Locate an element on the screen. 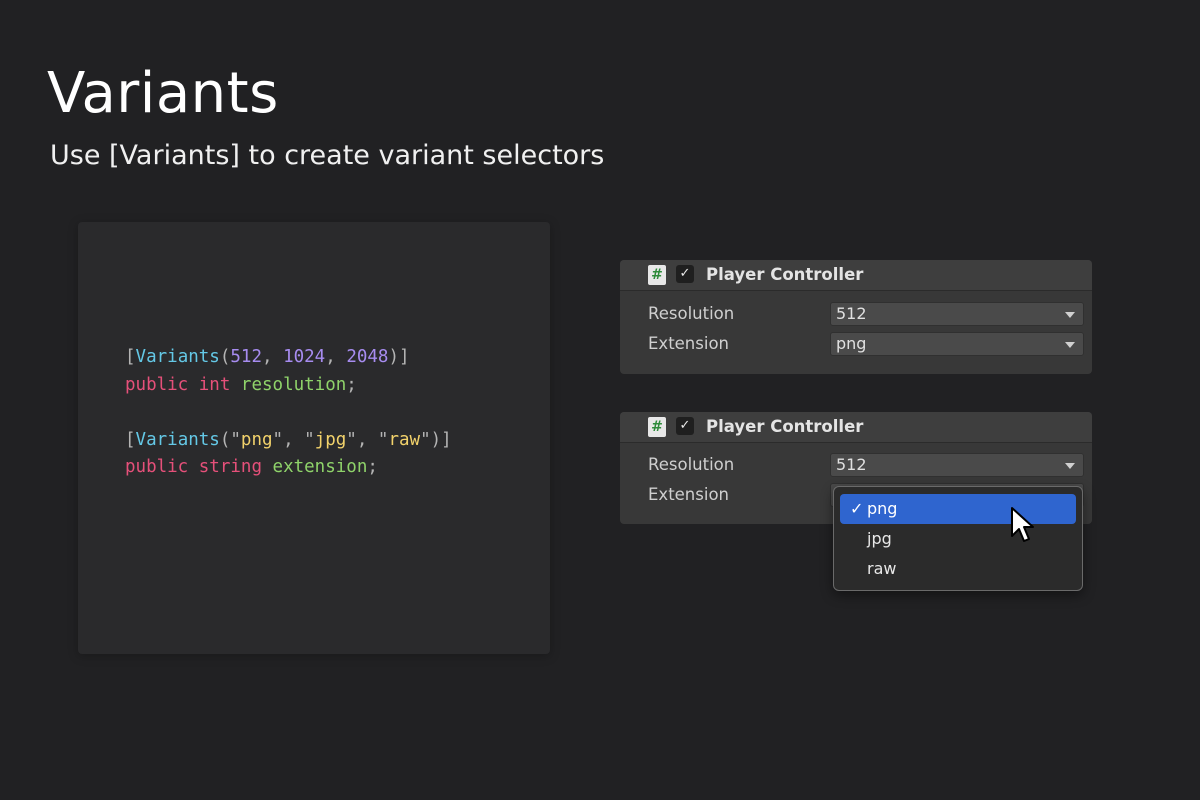  code-token: (" is located at coordinates (230, 439).